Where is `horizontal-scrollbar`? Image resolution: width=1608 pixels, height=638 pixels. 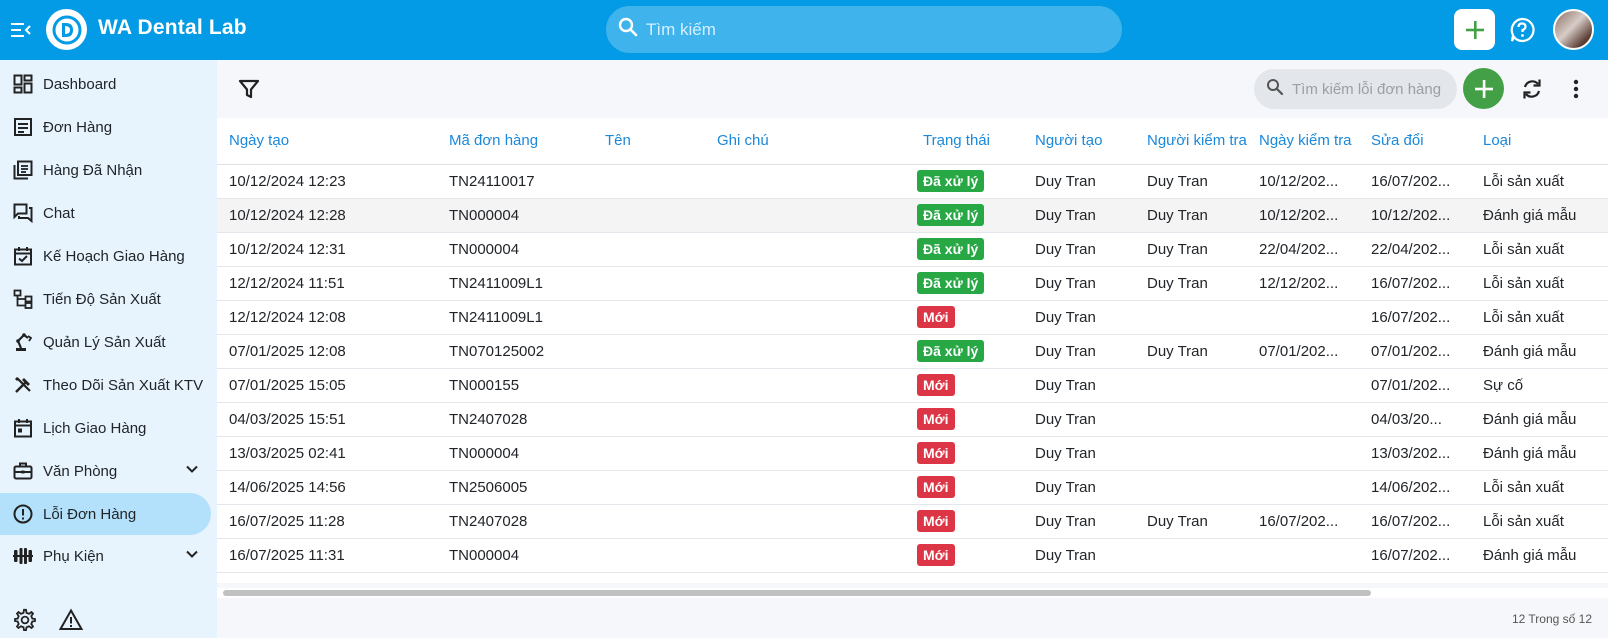
horizontal-scrollbar is located at coordinates (912, 593).